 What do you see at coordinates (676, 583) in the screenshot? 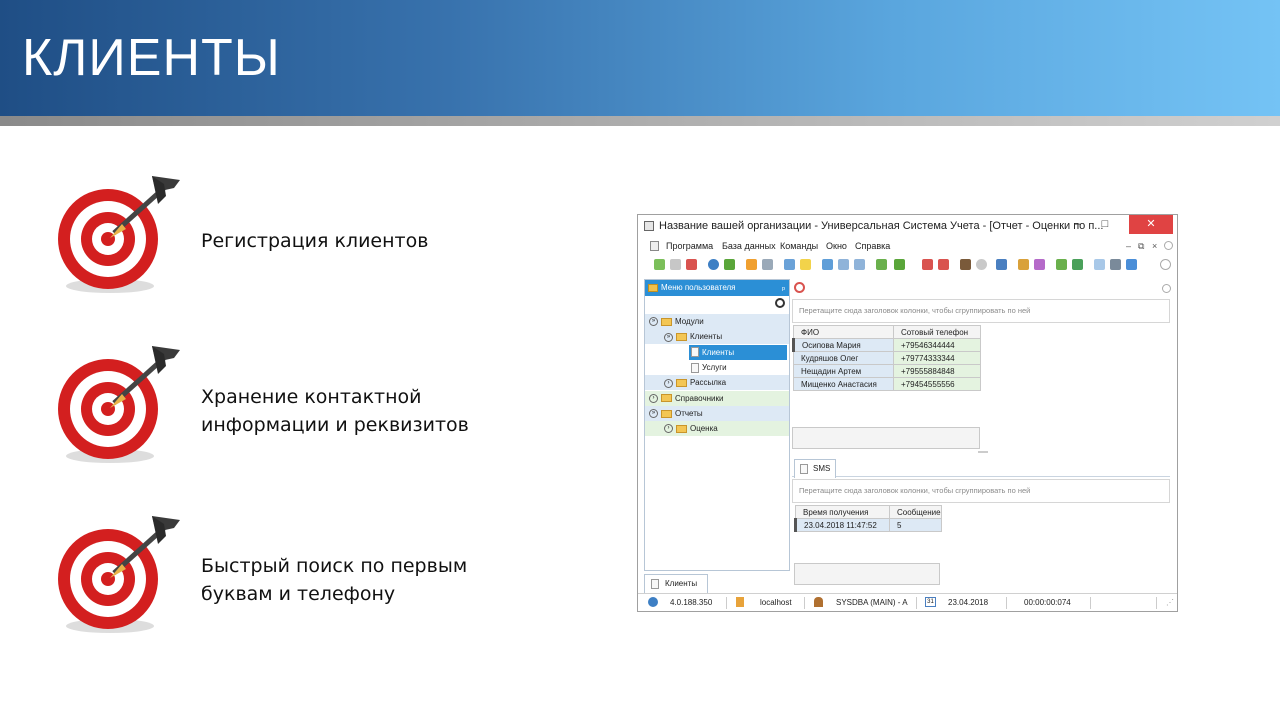
I see `tab-clients: Клиенты` at bounding box center [676, 583].